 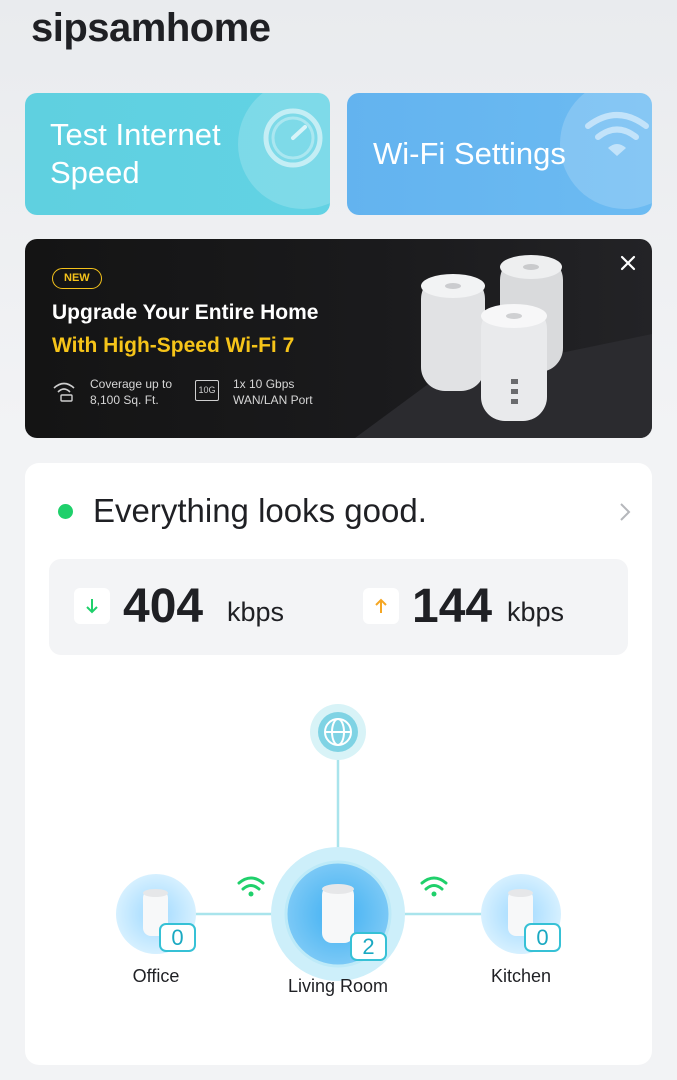 What do you see at coordinates (617, 134) in the screenshot?
I see `wifi-icon` at bounding box center [617, 134].